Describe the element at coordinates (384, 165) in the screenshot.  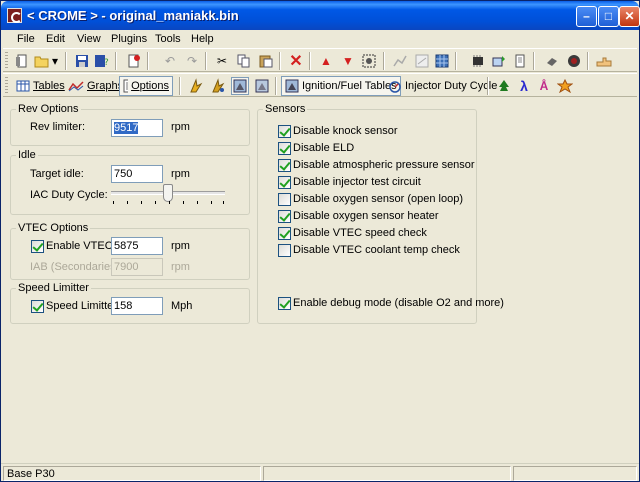
I see `sensor-checkbox-label: Disable atmospheric pressure sensor` at that location.